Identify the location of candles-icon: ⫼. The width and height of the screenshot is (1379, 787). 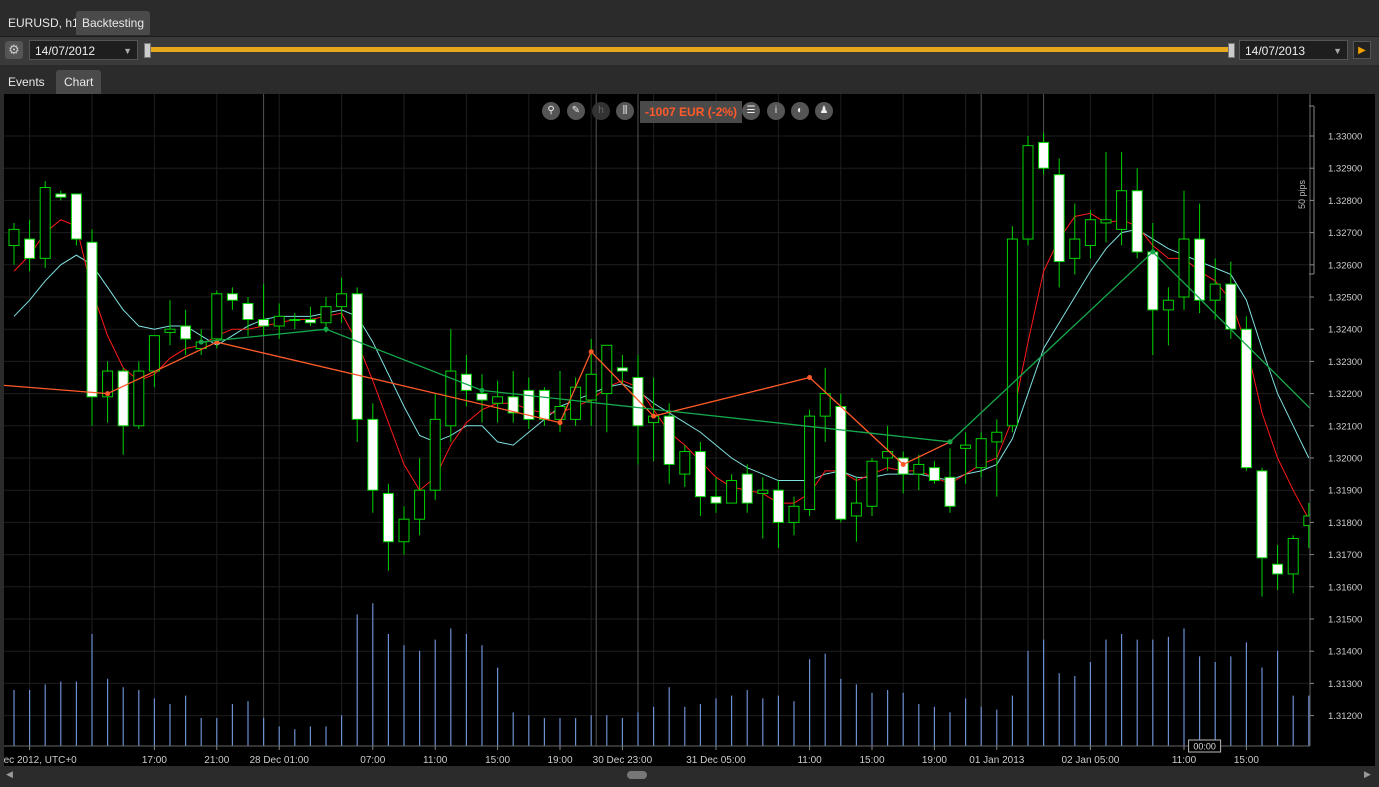
(625, 111).